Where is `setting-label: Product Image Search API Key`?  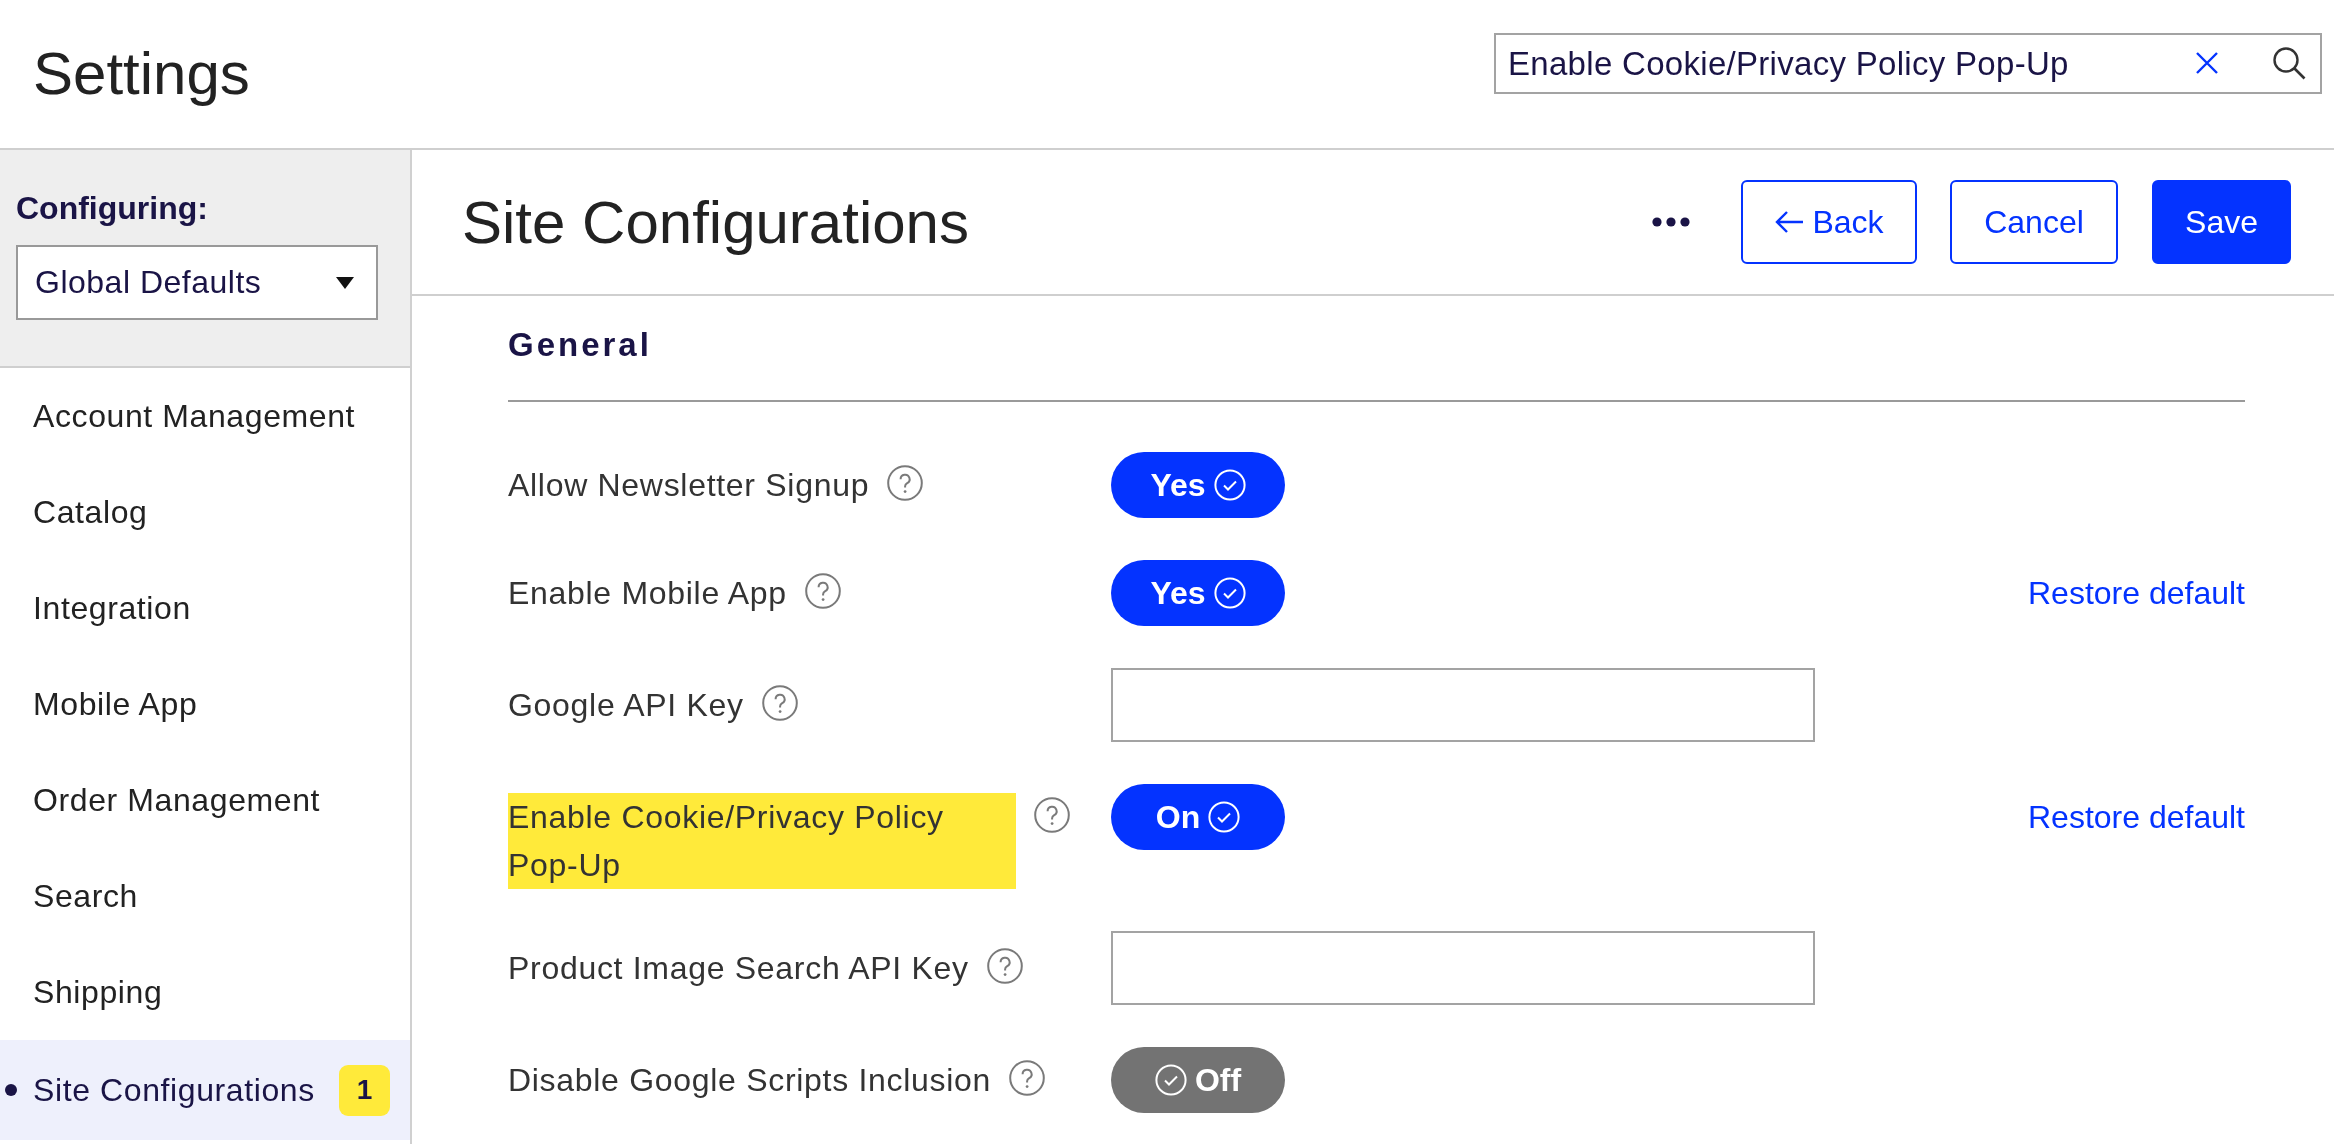
setting-label: Product Image Search API Key is located at coordinates (738, 968).